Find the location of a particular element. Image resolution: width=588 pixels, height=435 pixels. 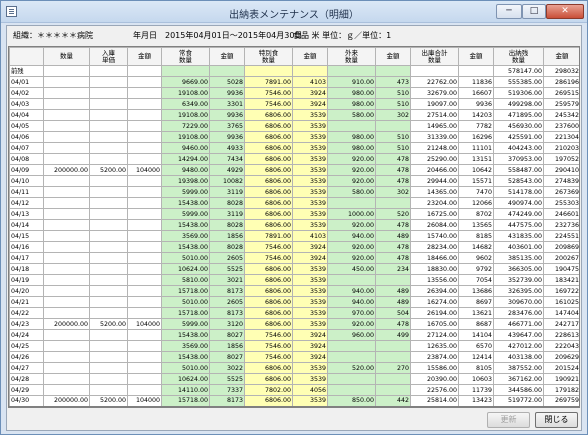

value-cell: 12635.00 is located at coordinates (434, 346).